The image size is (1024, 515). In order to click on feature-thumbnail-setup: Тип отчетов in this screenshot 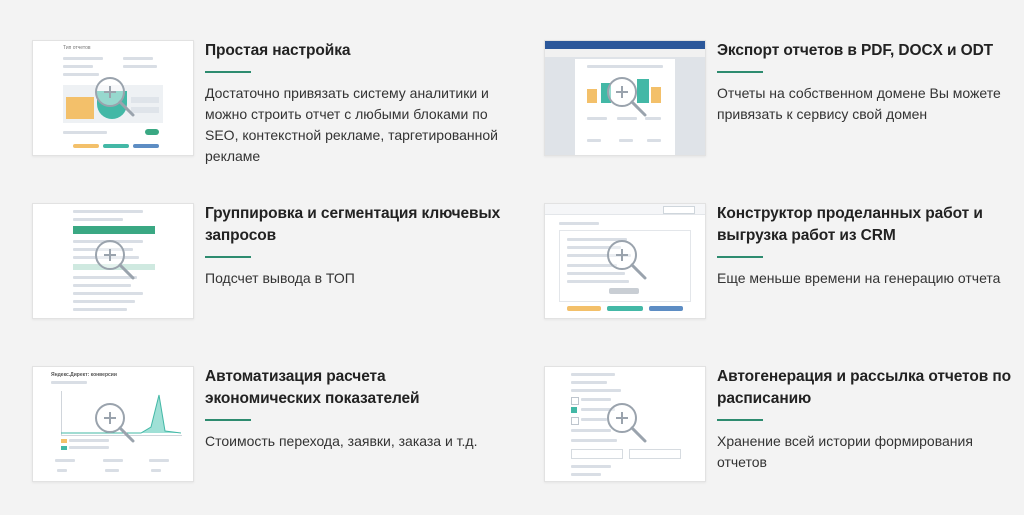, I will do `click(113, 98)`.